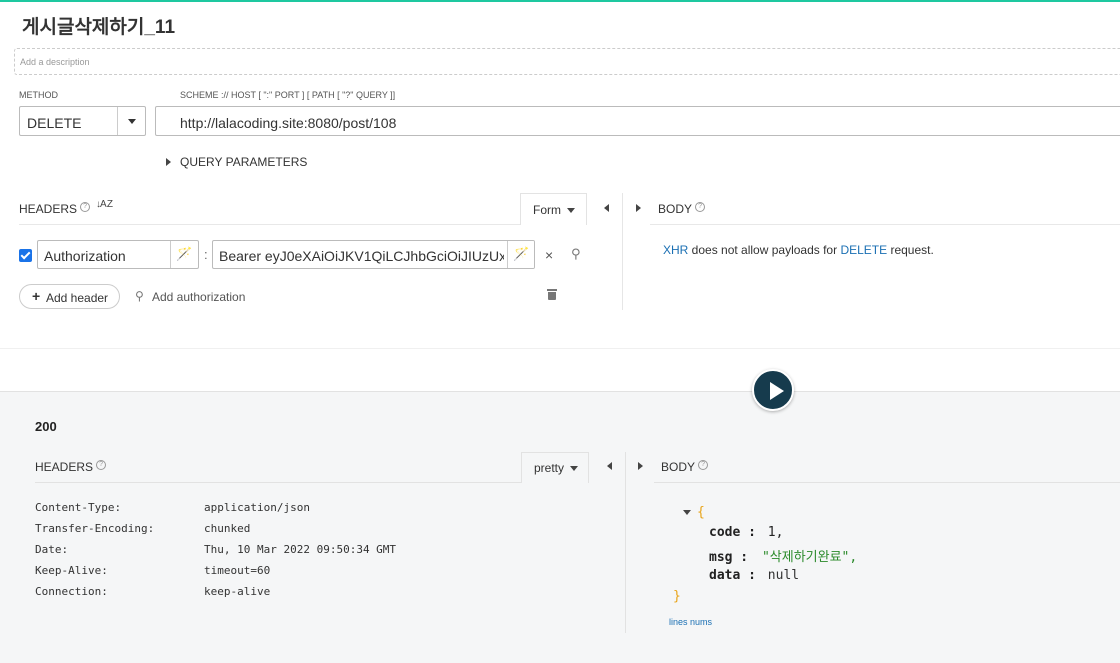  What do you see at coordinates (775, 532) in the screenshot?
I see `json-value: 1,` at bounding box center [775, 532].